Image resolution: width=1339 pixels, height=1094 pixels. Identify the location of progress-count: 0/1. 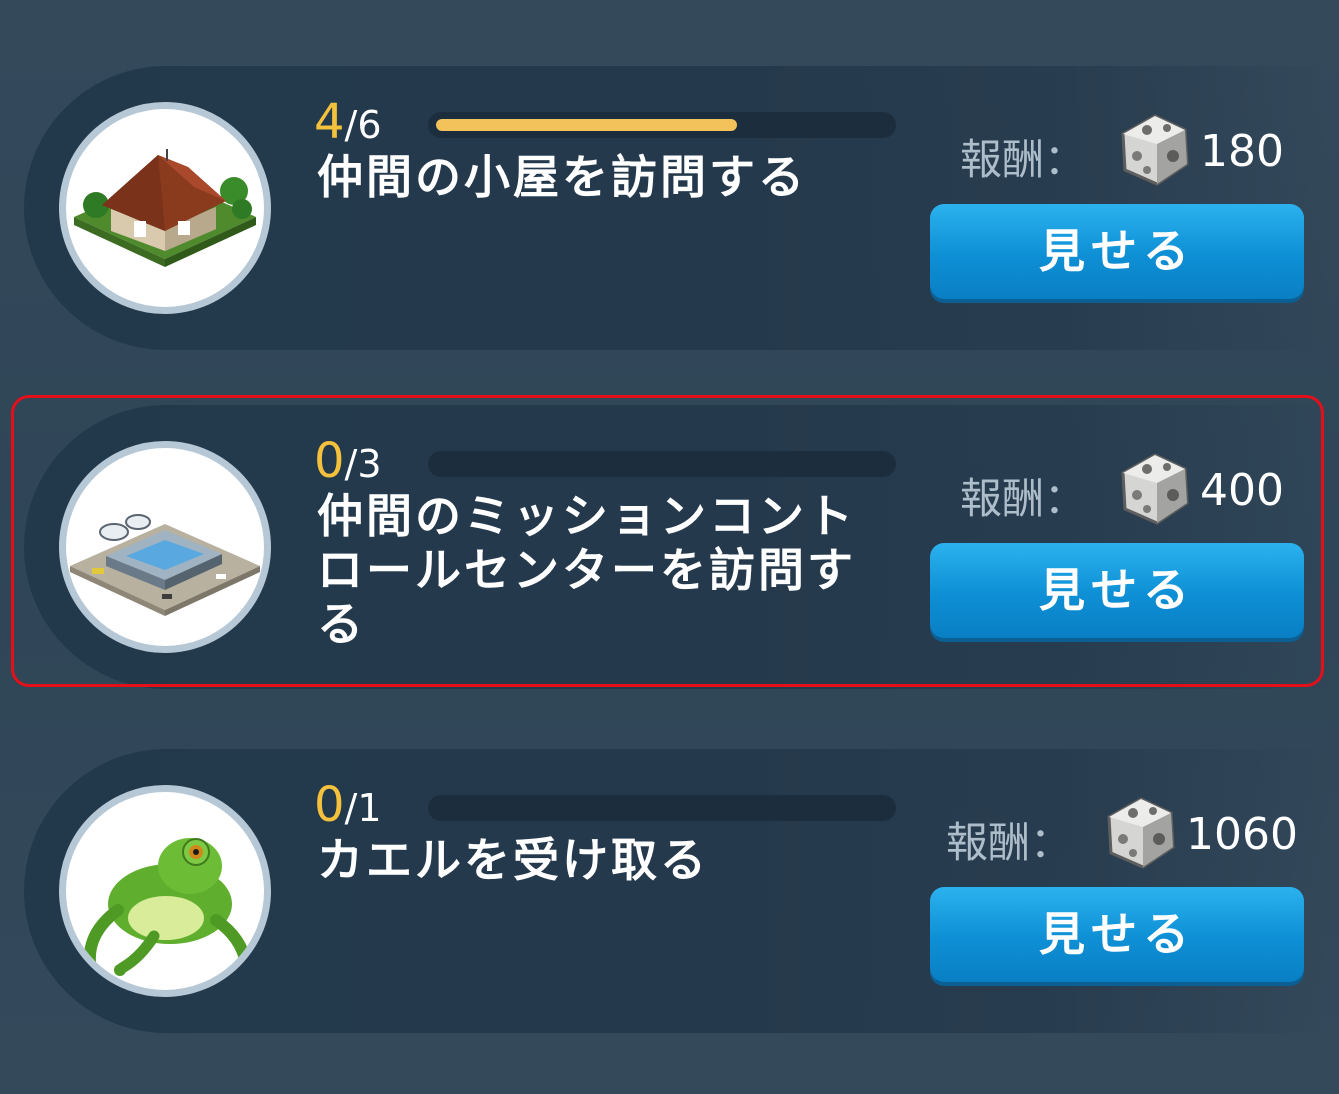
(348, 806).